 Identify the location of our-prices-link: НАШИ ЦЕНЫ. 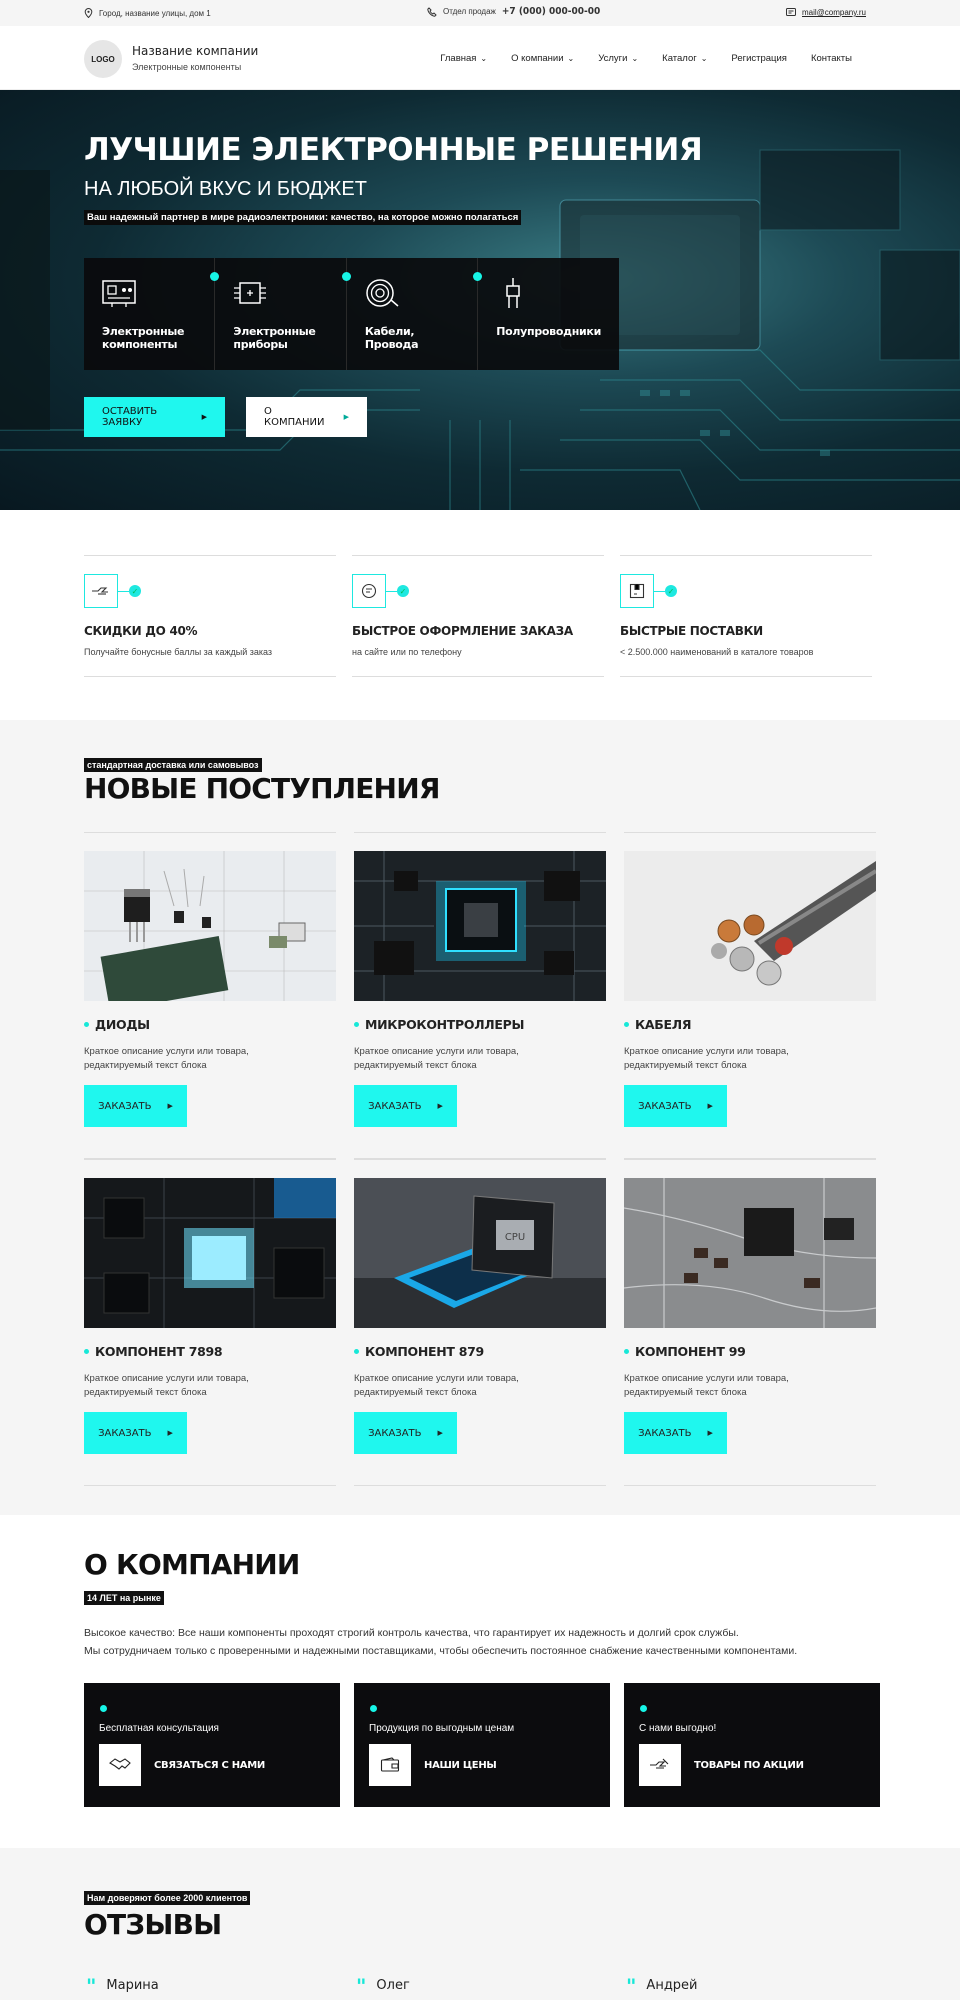
(460, 1765).